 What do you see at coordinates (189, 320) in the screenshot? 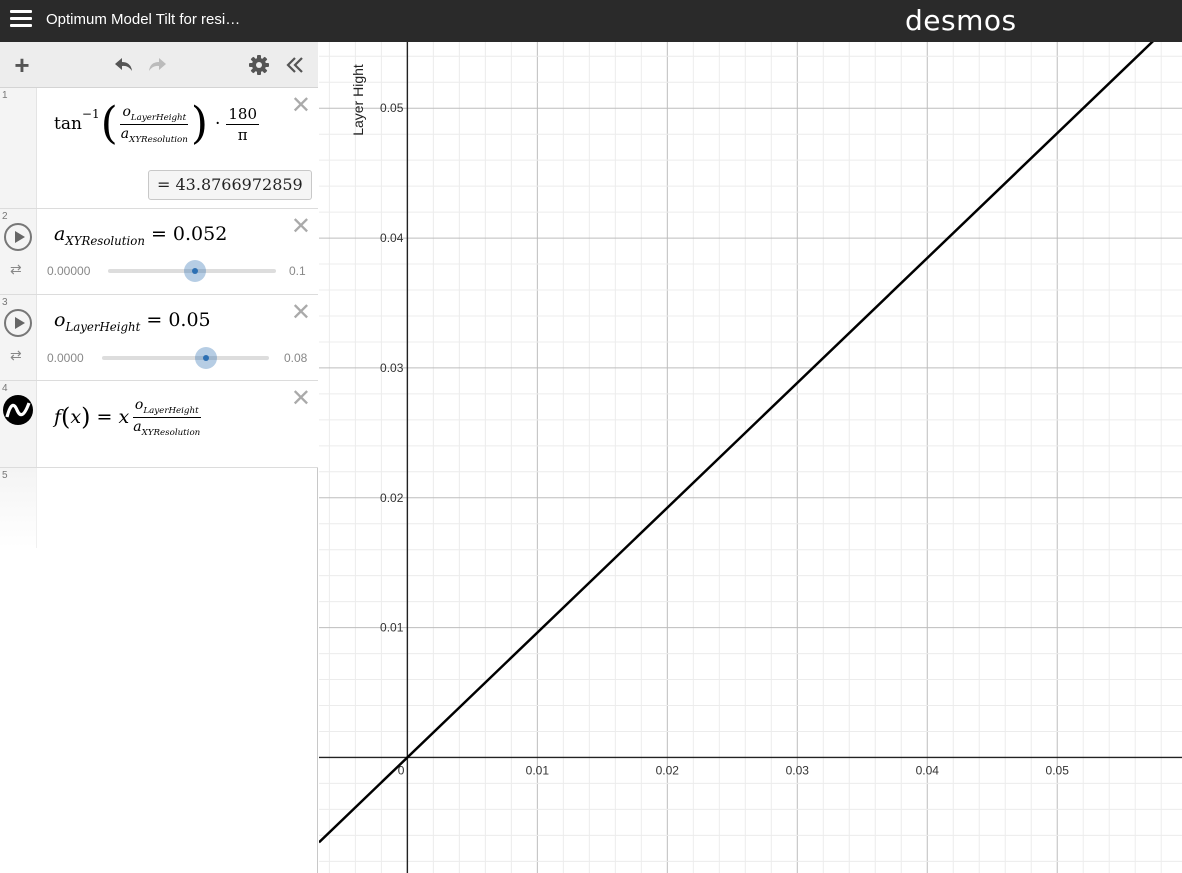
I see `slider-value: 0.05` at bounding box center [189, 320].